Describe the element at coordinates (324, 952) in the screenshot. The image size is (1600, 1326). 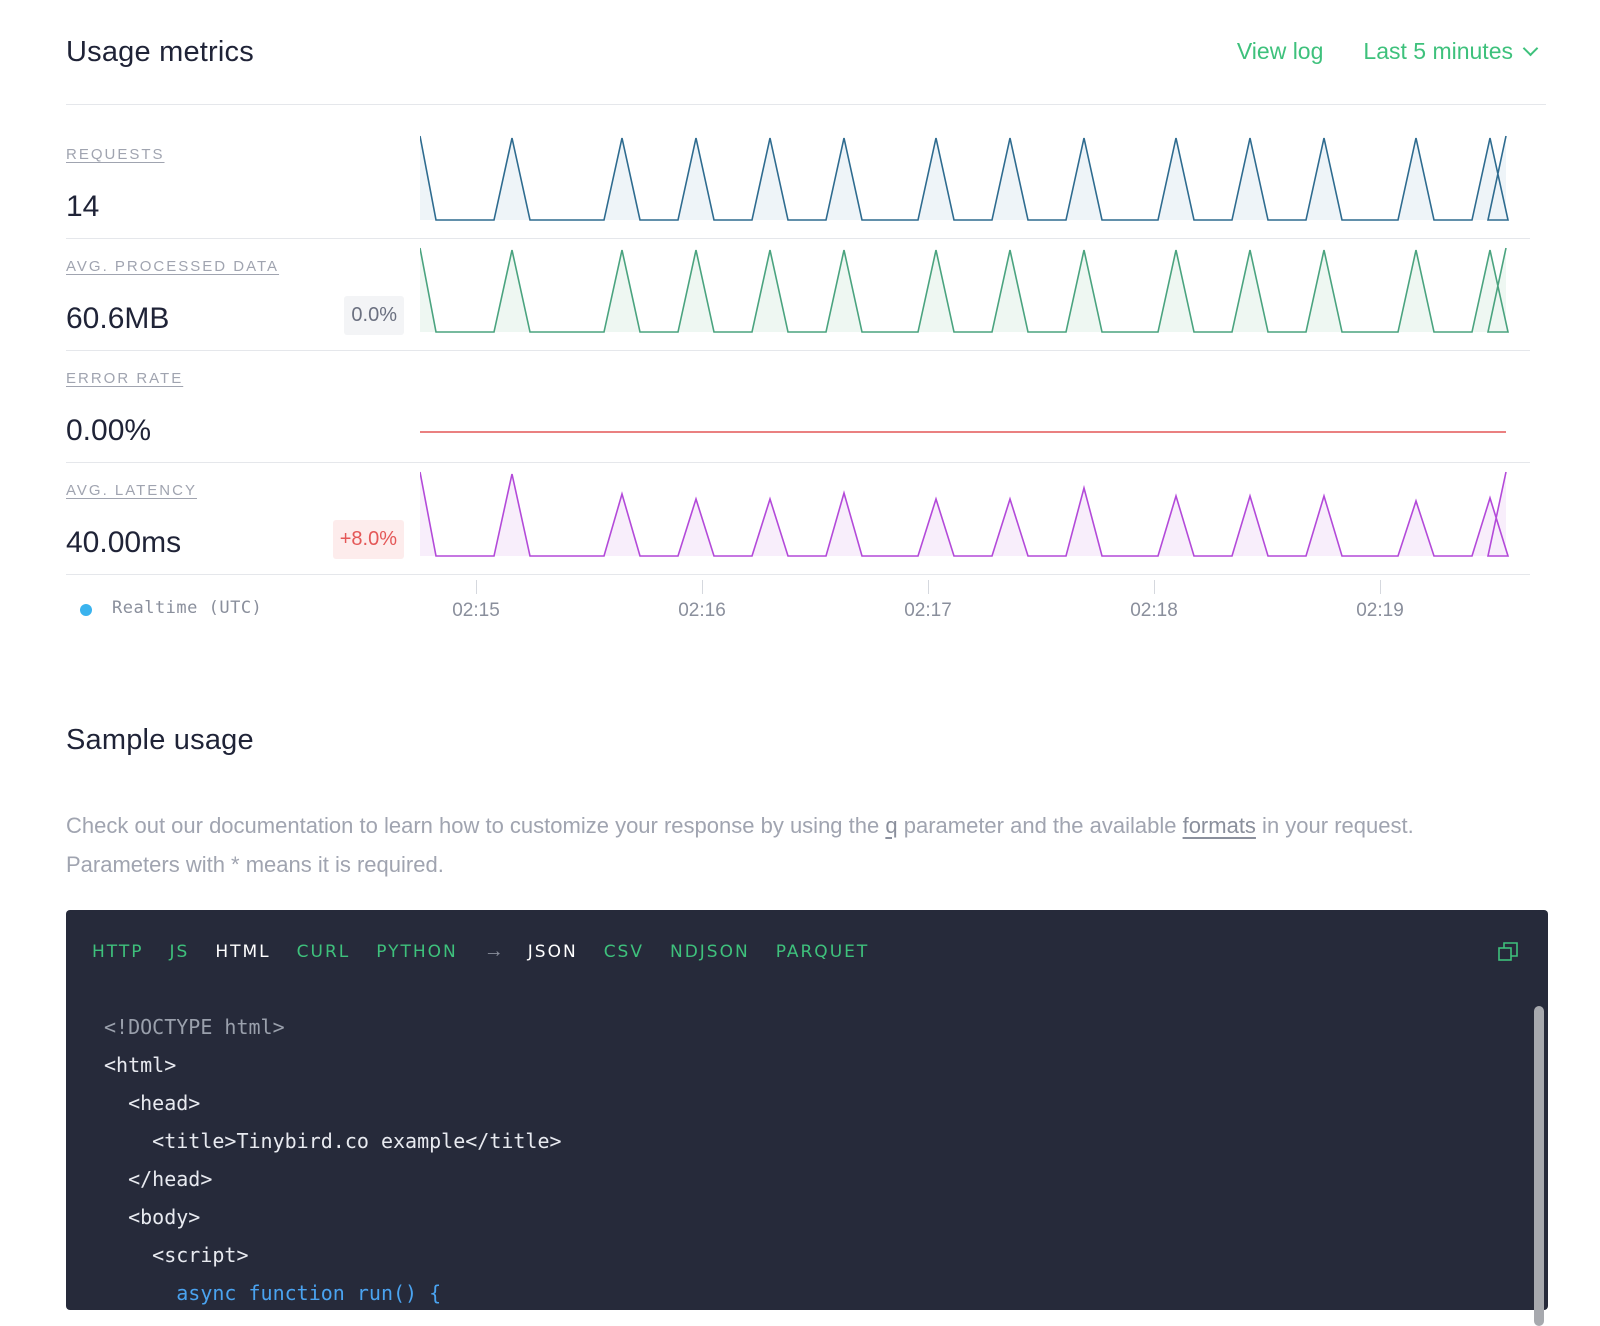
I see `tab-curl: CURL` at that location.